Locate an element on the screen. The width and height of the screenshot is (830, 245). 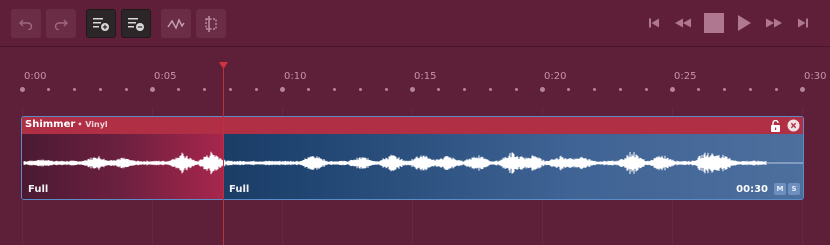
rewind-button is located at coordinates (683, 23).